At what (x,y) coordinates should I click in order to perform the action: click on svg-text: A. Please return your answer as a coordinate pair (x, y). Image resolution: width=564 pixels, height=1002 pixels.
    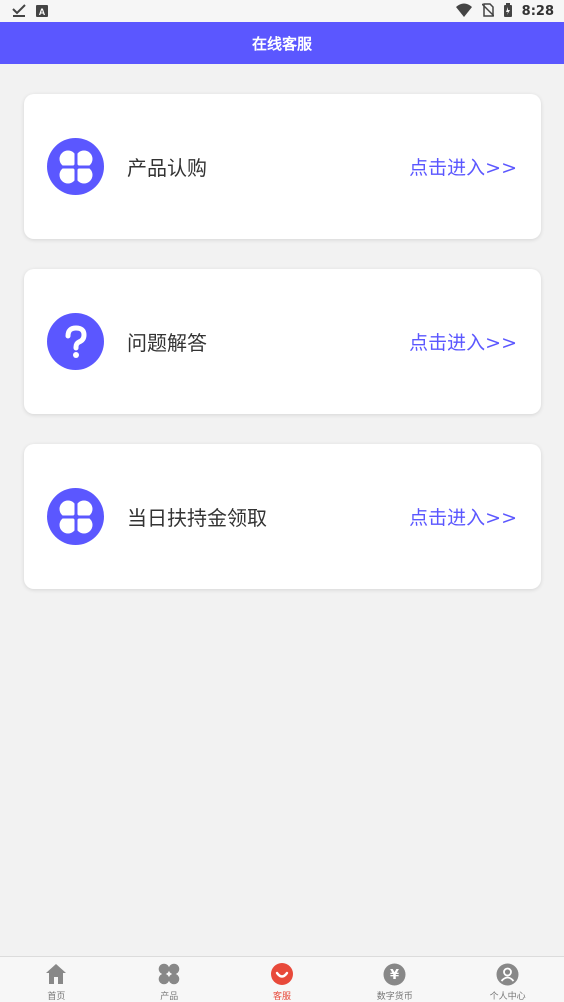
    Looking at the image, I should click on (42, 12).